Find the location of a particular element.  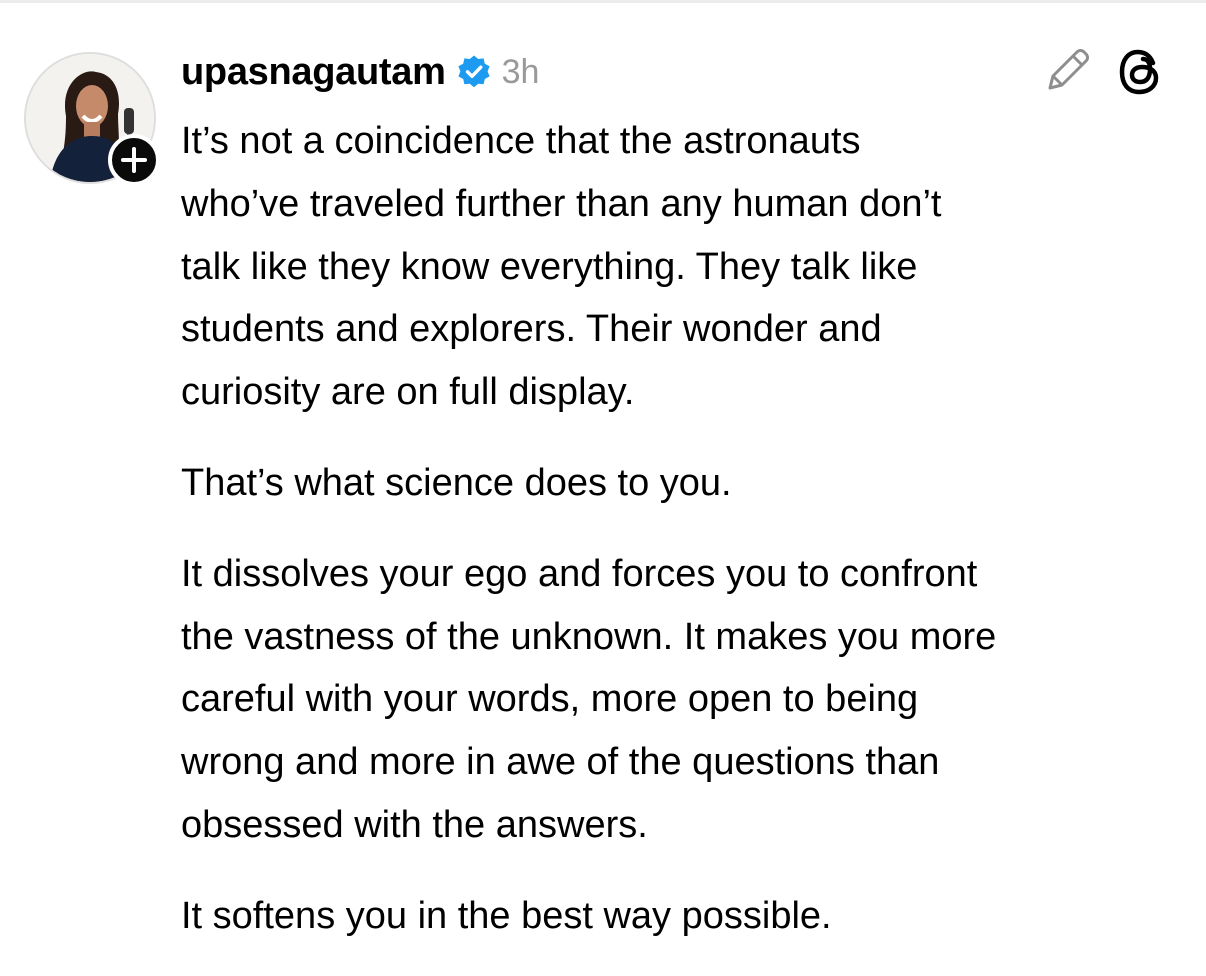

author-avatar-container is located at coordinates (92, 119).